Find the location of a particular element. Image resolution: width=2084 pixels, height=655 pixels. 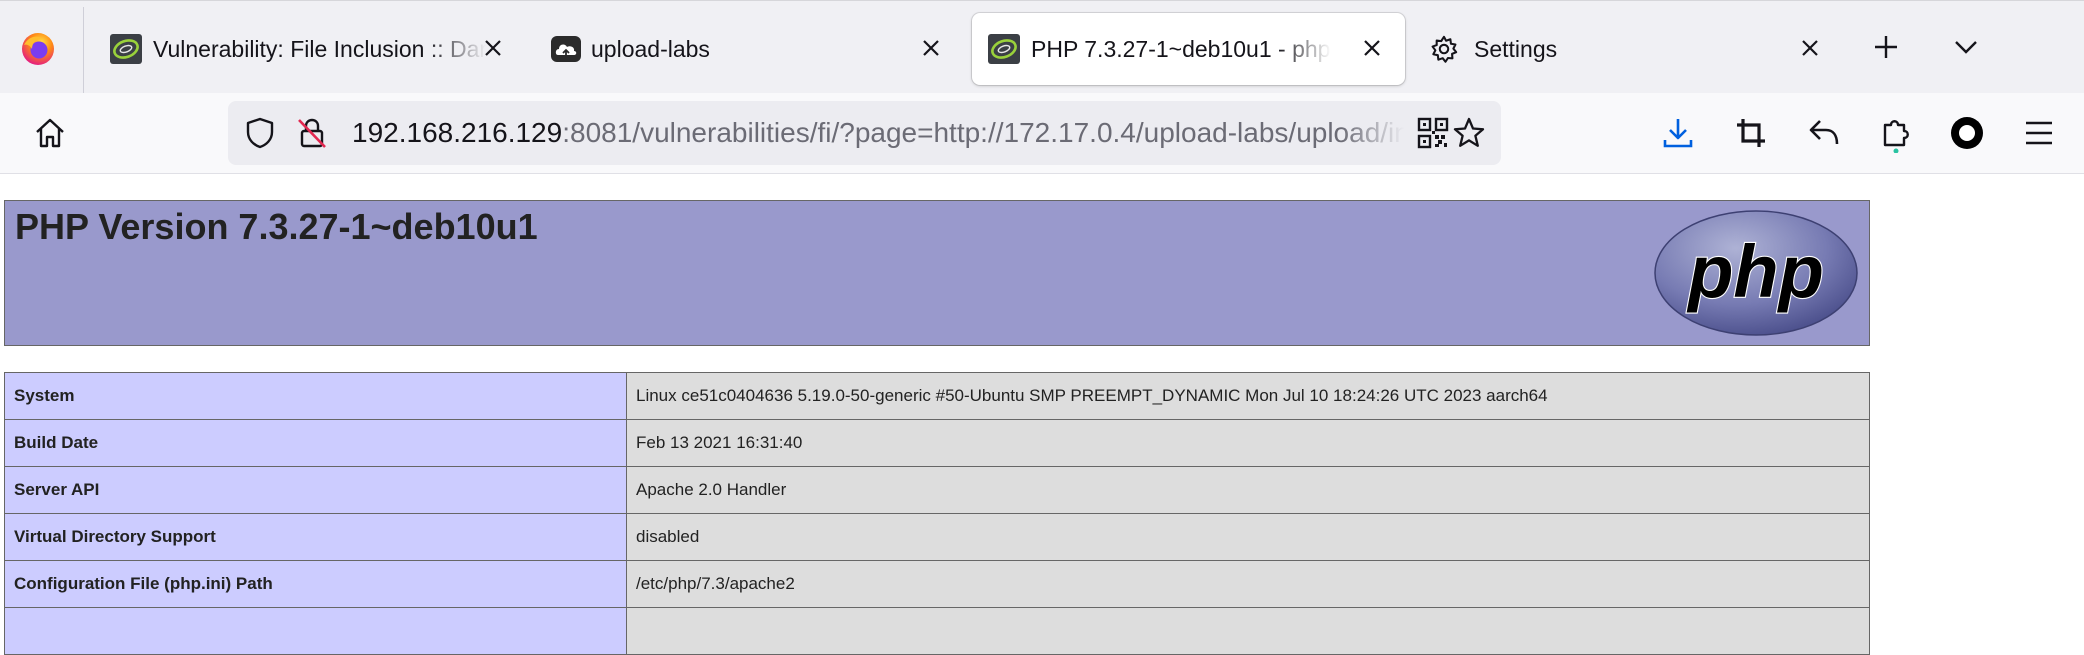

row-value is located at coordinates (1248, 631).